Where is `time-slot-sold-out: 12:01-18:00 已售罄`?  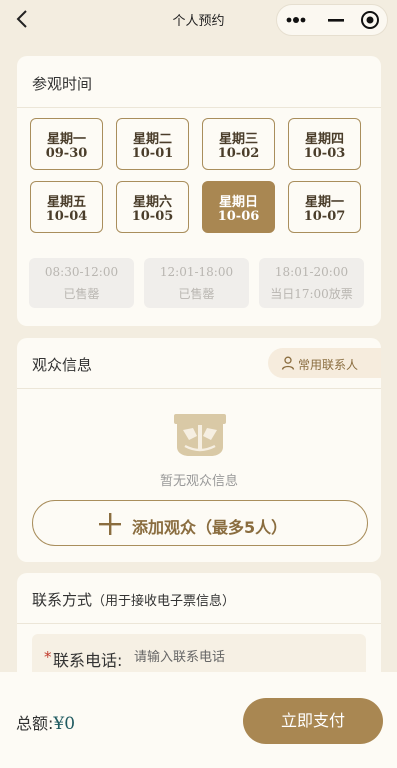 time-slot-sold-out: 12:01-18:00 已售罄 is located at coordinates (196, 283).